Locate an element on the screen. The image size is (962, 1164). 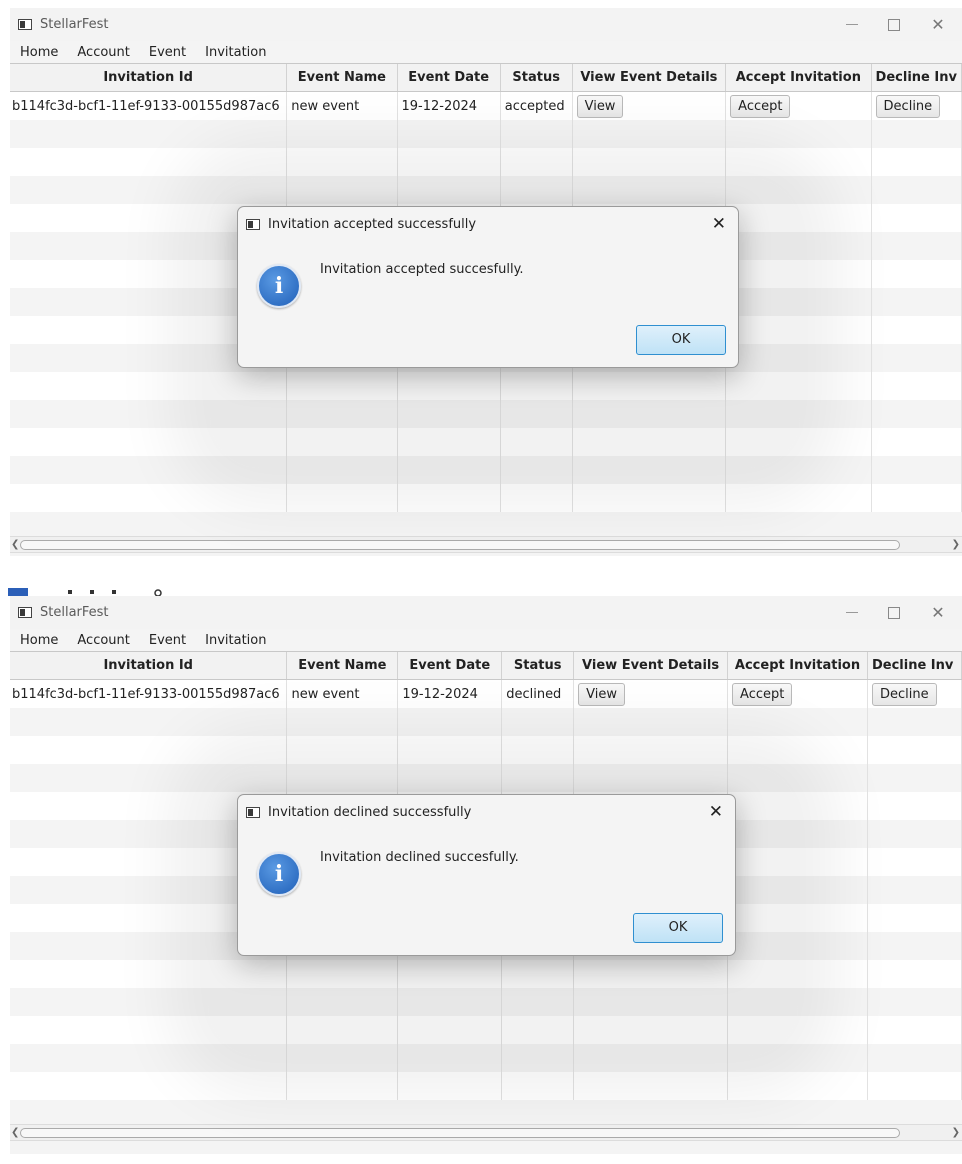
dialog-titlebar: Invitation declined successfully ✕ is located at coordinates (486, 812).